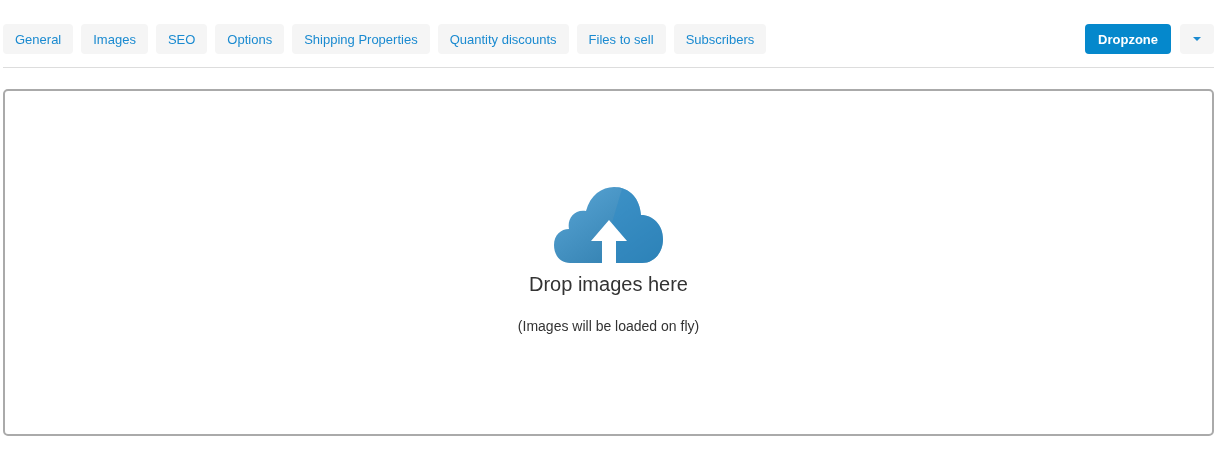 The height and width of the screenshot is (455, 1220). Describe the element at coordinates (38, 39) in the screenshot. I see `tab: General` at that location.